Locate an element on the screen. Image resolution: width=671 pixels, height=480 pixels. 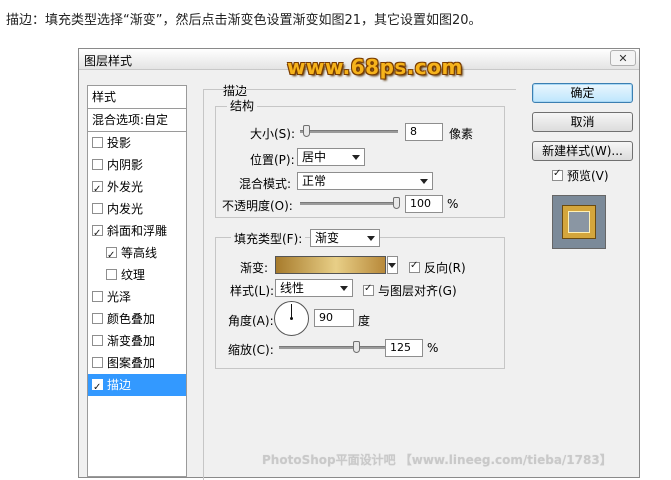
style-preview-thumbnail is located at coordinates (579, 222).